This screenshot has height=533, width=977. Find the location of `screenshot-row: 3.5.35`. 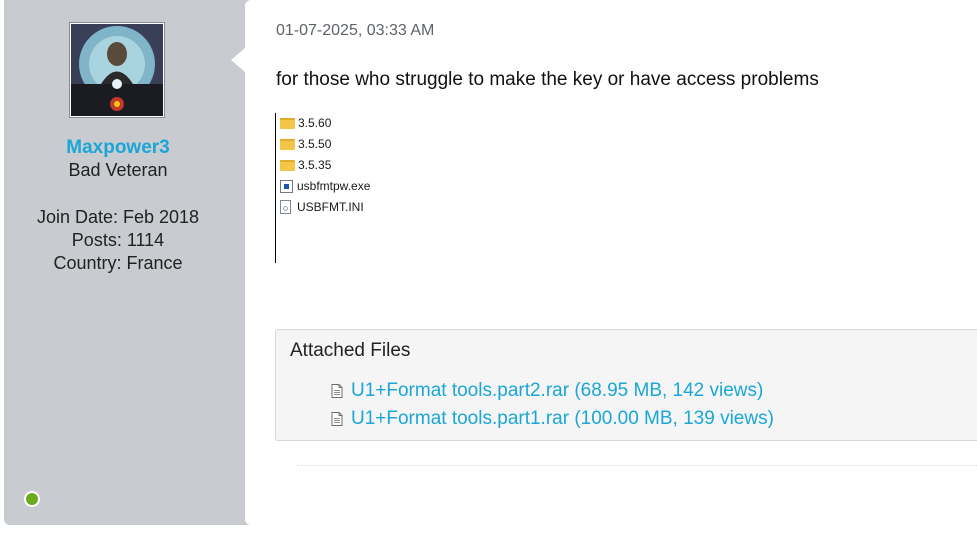

screenshot-row: 3.5.35 is located at coordinates (305, 165).